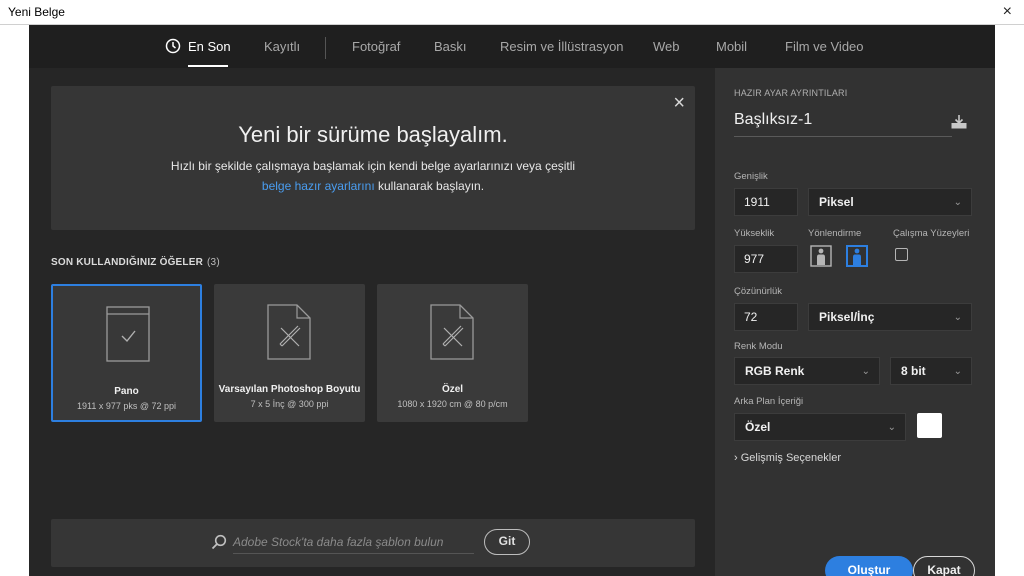 The height and width of the screenshot is (576, 1024). I want to click on color-mode-label: Renk Modu, so click(758, 346).